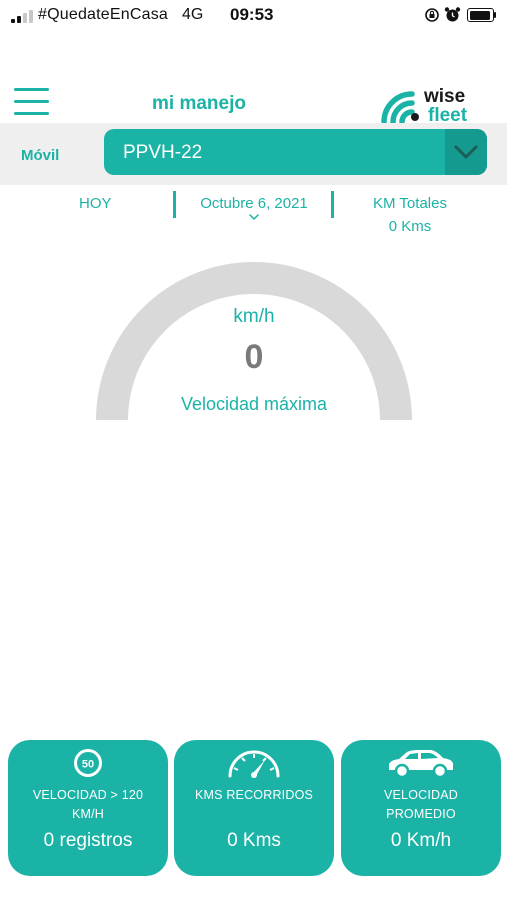 The width and height of the screenshot is (507, 900). Describe the element at coordinates (254, 203) in the screenshot. I see `selected-date: Octubre 6, 2021` at that location.